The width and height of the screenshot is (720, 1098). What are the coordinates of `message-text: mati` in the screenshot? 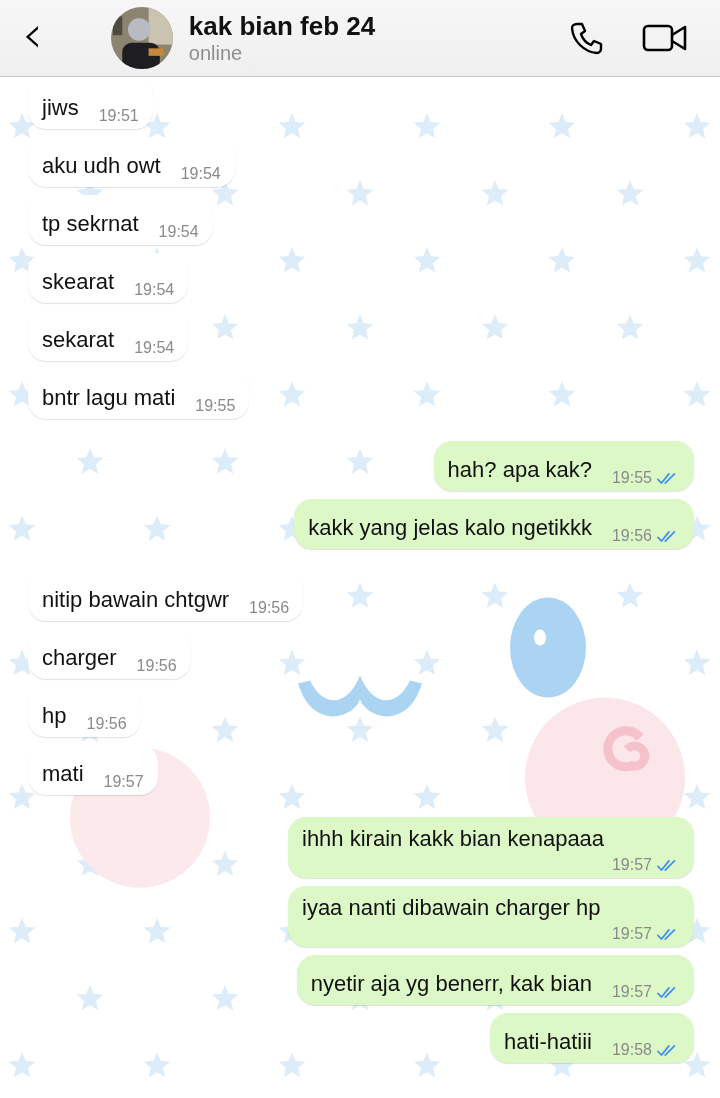 It's located at (63, 774).